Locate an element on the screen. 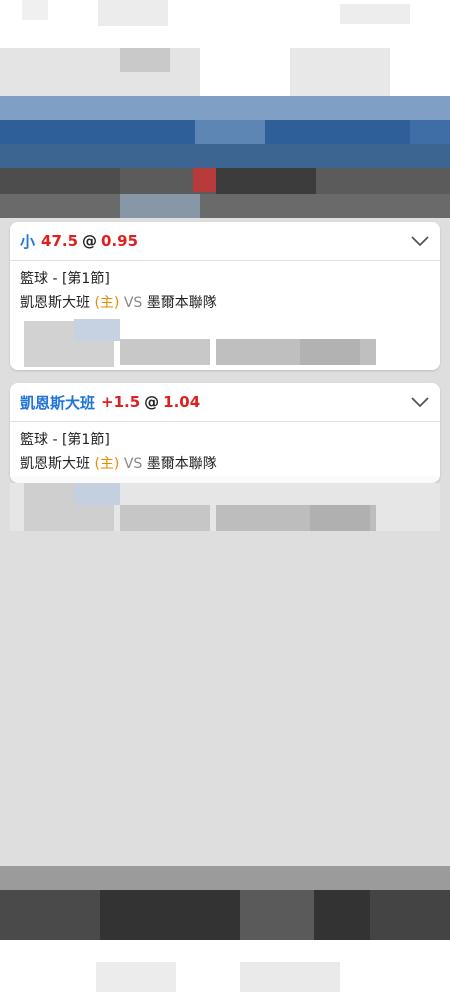 The image size is (450, 1000). bet-selection: 小 is located at coordinates (28, 241).